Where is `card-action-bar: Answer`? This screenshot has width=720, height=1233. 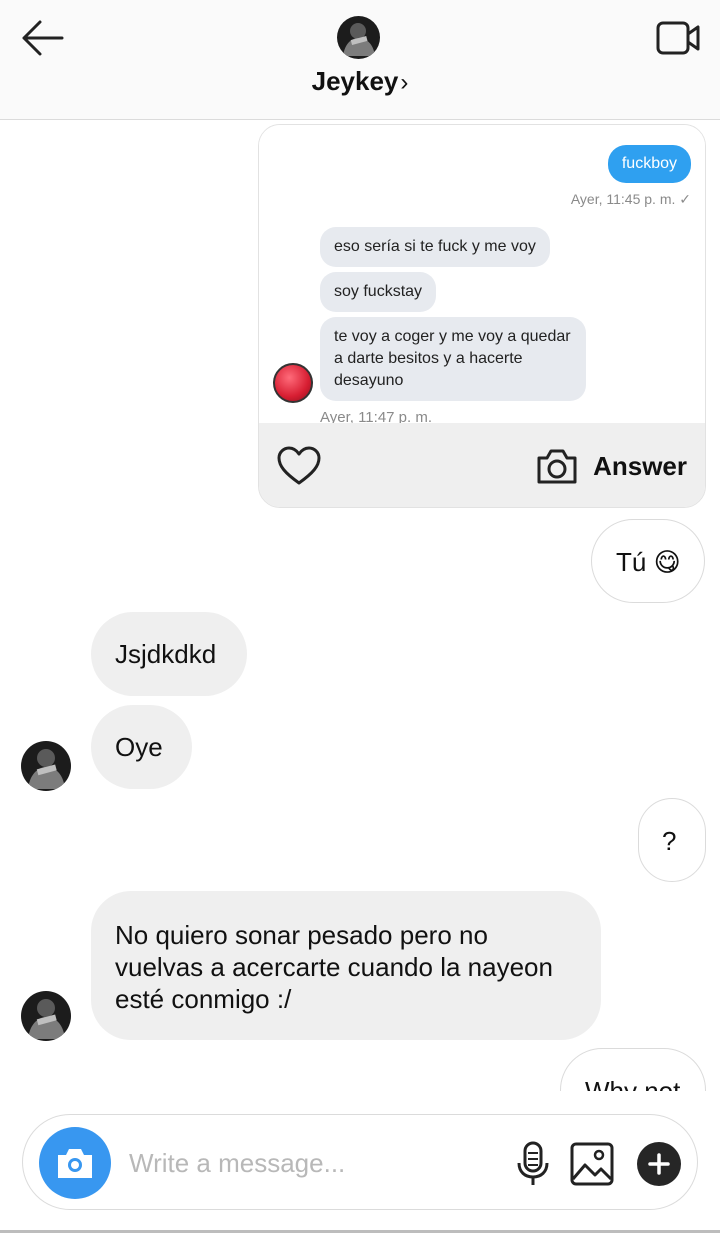 card-action-bar: Answer is located at coordinates (482, 465).